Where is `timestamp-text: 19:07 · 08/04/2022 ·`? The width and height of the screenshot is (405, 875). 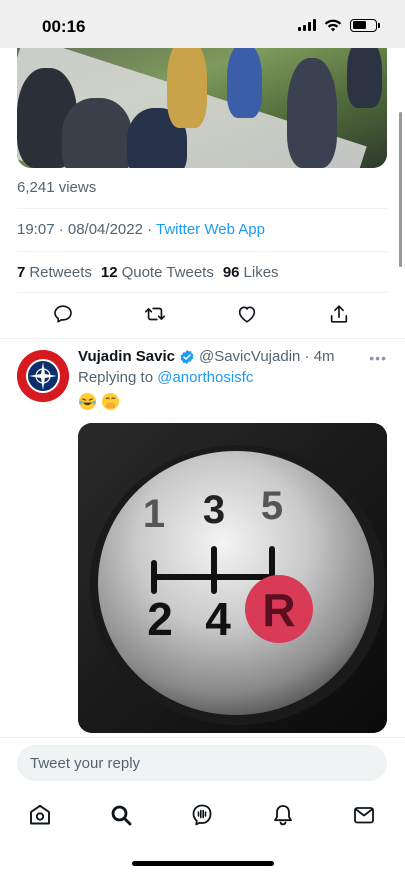
timestamp-text: 19:07 · 08/04/2022 · is located at coordinates (86, 229).